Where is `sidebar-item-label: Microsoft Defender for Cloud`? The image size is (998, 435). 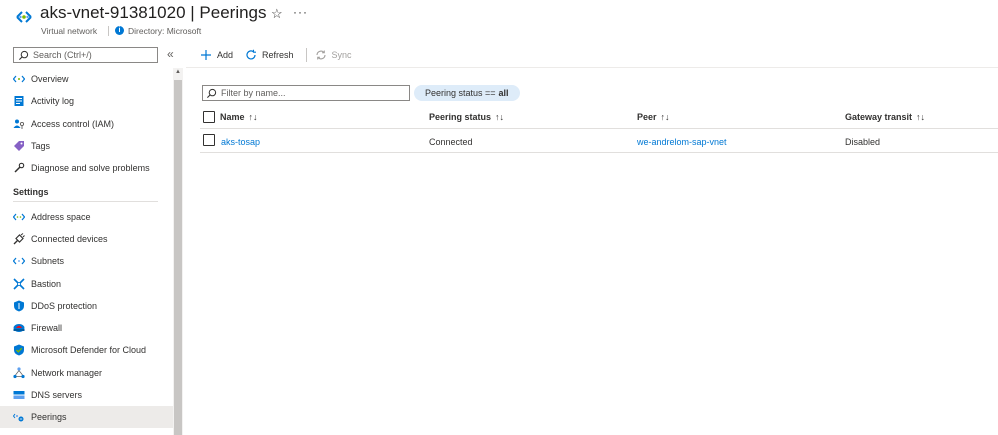 sidebar-item-label: Microsoft Defender for Cloud is located at coordinates (89, 350).